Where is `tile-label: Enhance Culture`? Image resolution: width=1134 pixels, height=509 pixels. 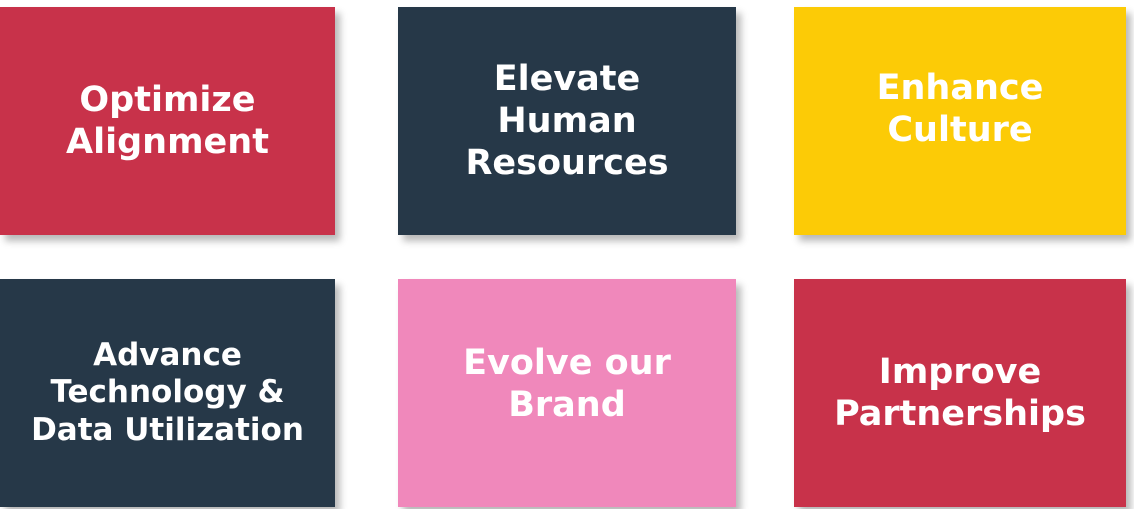
tile-label: Enhance Culture is located at coordinates (960, 109).